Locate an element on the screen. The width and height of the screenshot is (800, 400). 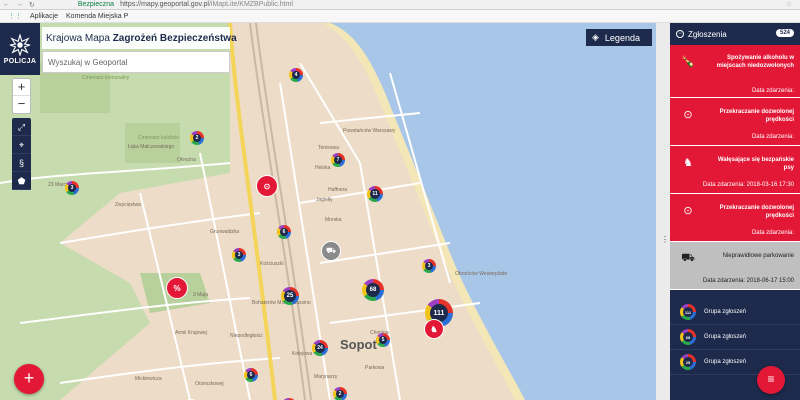
cluster-count: 4 is located at coordinates (296, 75).